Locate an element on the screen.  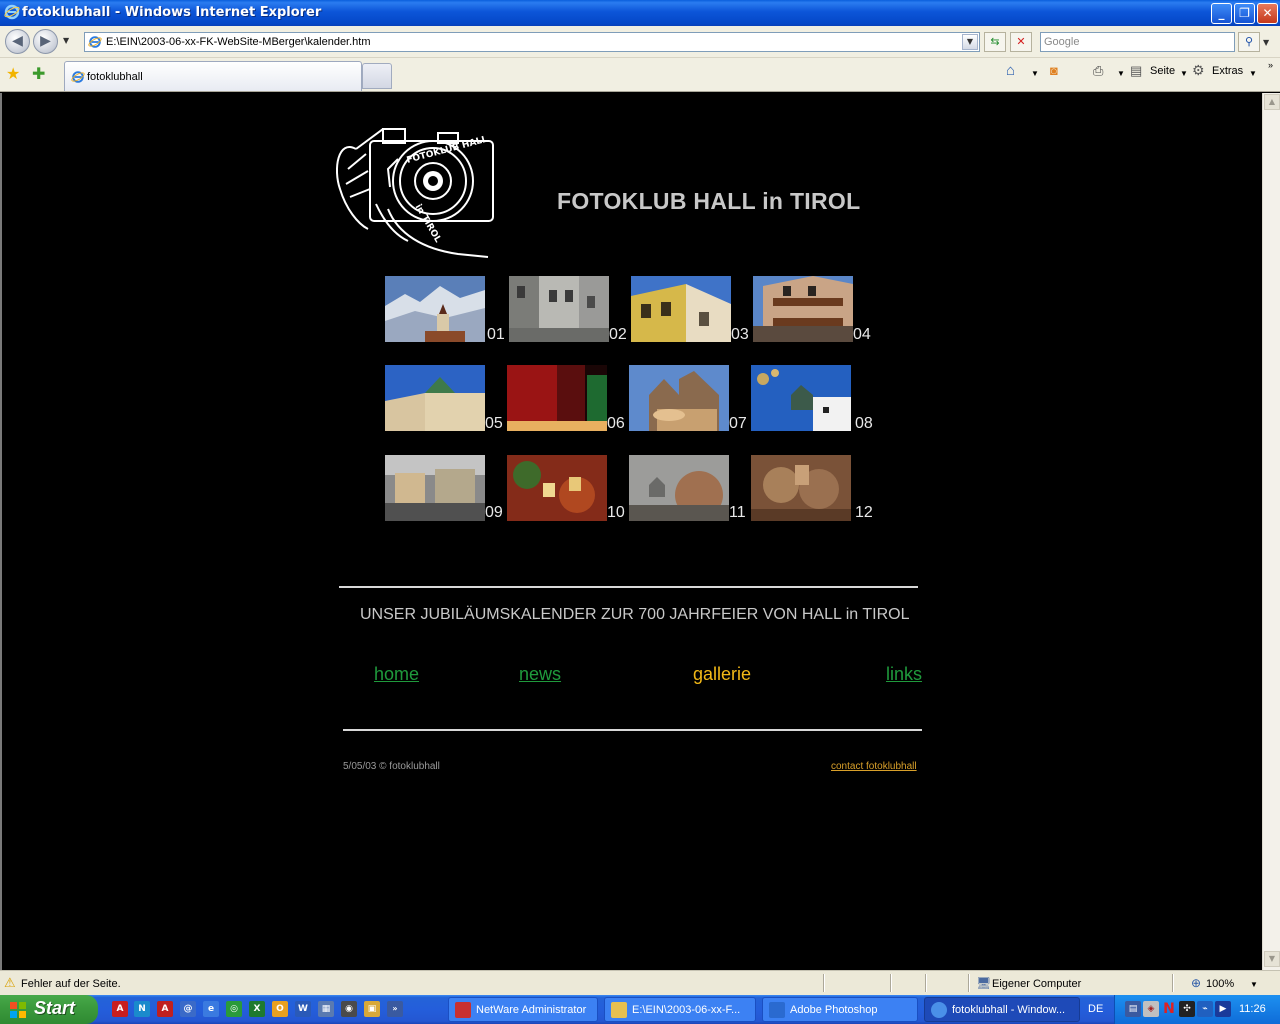
divider-top is located at coordinates (628, 587).